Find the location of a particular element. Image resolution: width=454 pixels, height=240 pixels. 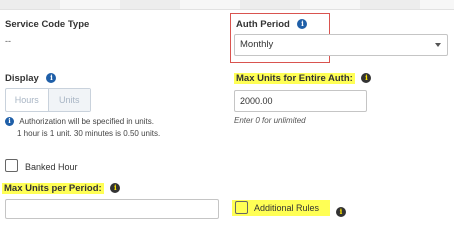

max-units-per-period-label-text: Max Units per Period: is located at coordinates (53, 188).